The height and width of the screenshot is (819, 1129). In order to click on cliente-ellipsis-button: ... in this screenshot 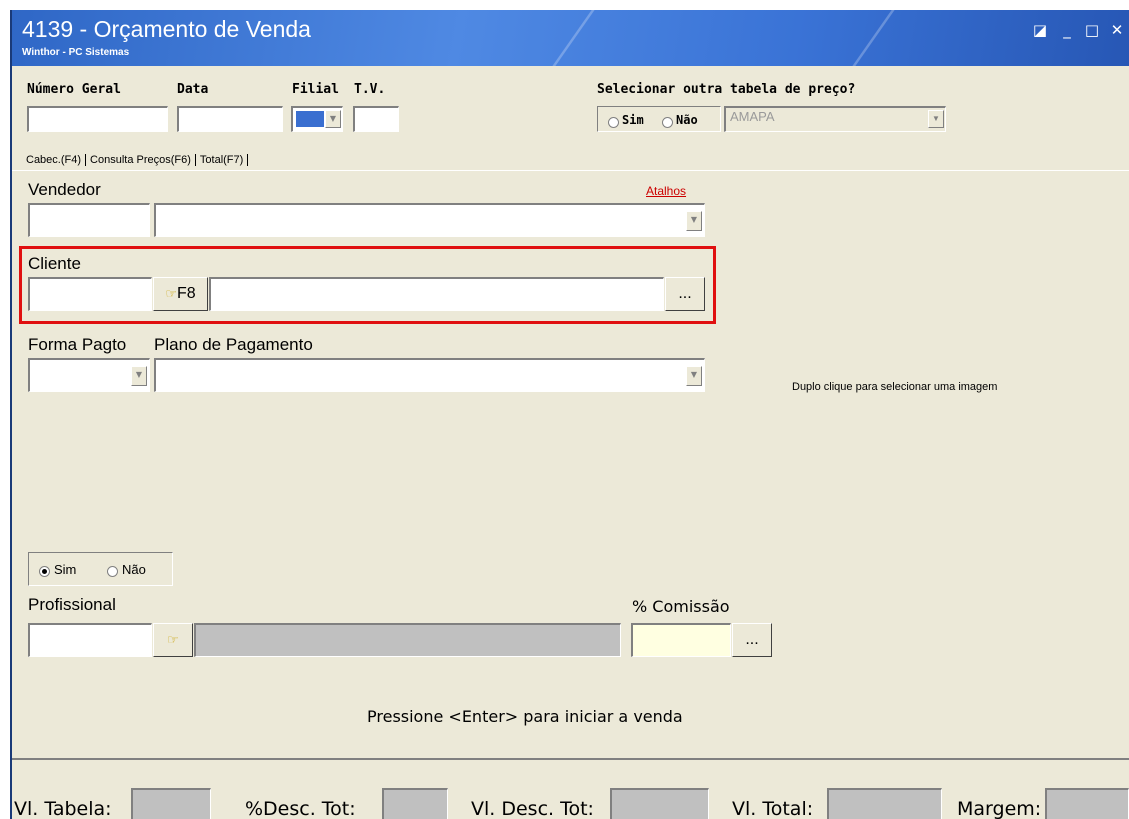, I will do `click(685, 294)`.